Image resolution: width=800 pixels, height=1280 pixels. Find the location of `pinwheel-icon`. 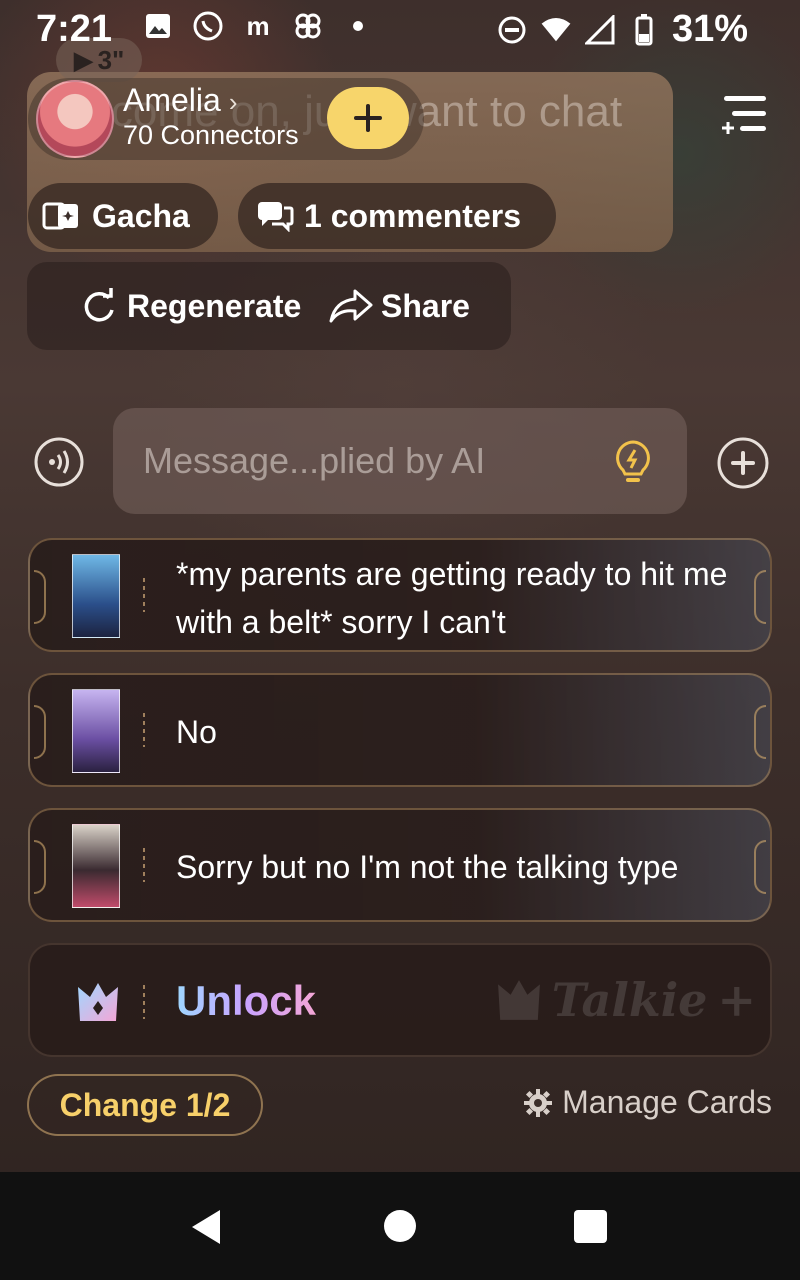

pinwheel-icon is located at coordinates (308, 26).